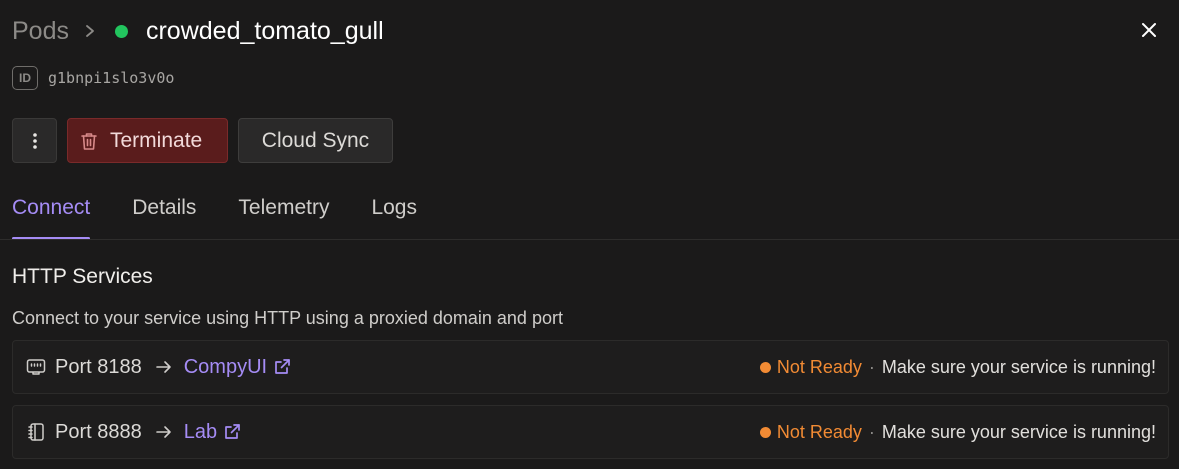 The width and height of the screenshot is (1179, 469). I want to click on service-link-compyui: CompyUI, so click(237, 367).